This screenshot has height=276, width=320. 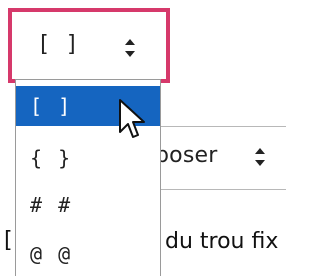 What do you see at coordinates (88, 158) in the screenshot?
I see `dropdown-option-curly-braces: { }` at bounding box center [88, 158].